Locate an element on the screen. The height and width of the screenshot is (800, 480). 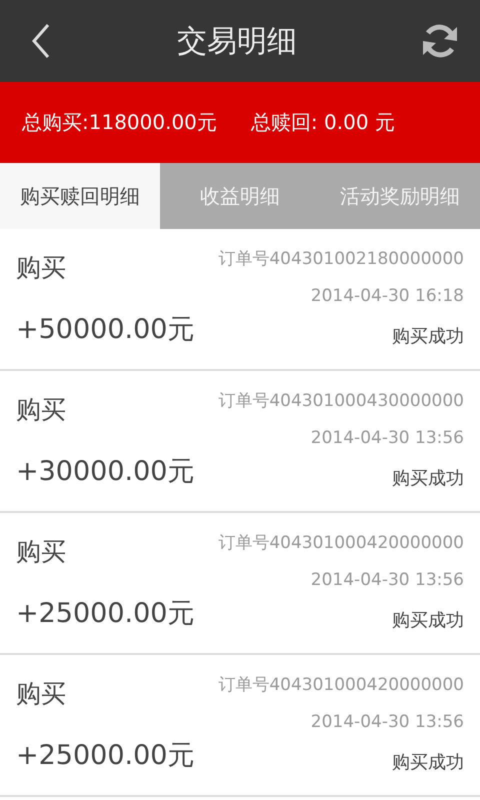
order-number: 订单号404301000430000000 is located at coordinates (341, 401).